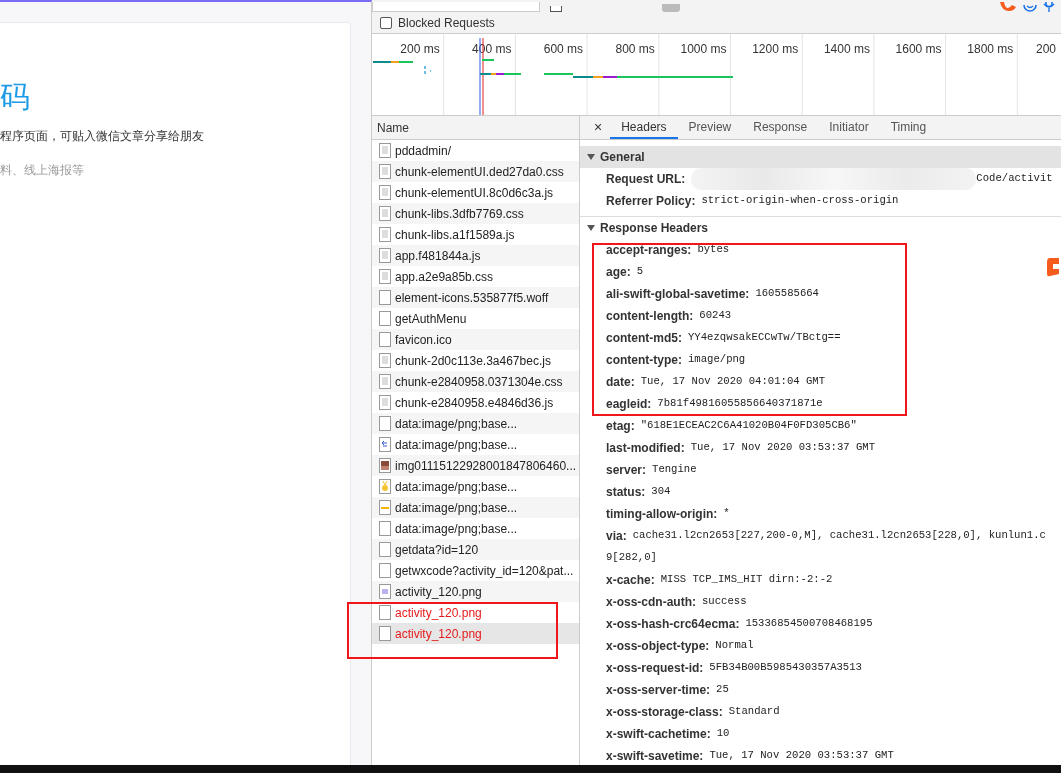  I want to click on header-value: success, so click(724, 602).